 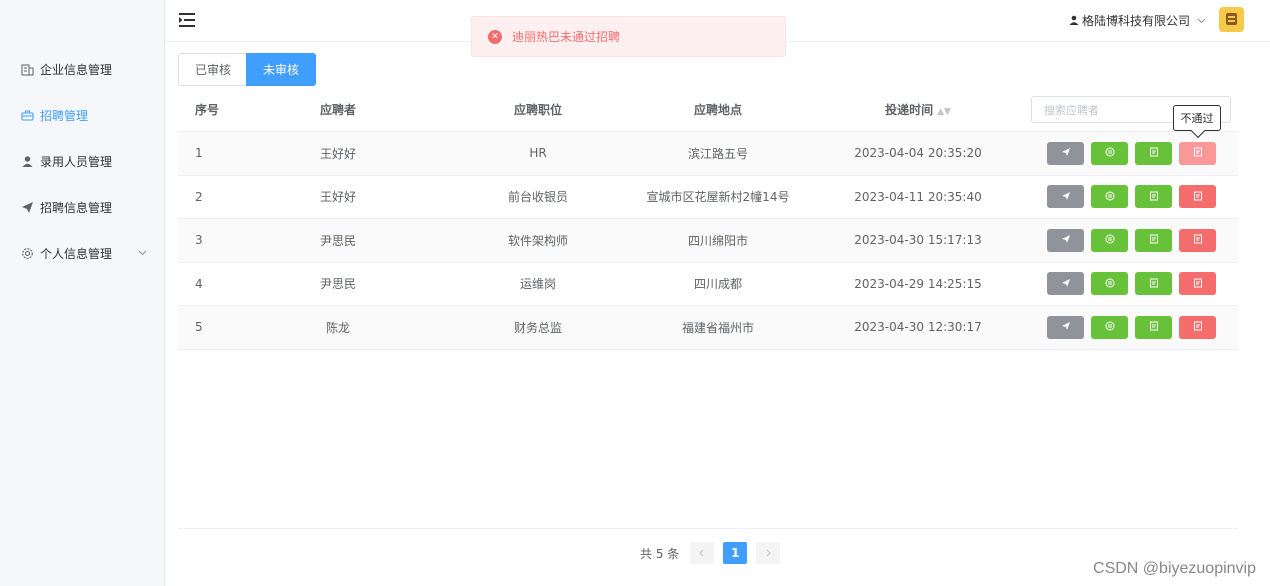 What do you see at coordinates (718, 197) in the screenshot?
I see `cell-location: 宣城市区花屋新村2幢14号` at bounding box center [718, 197].